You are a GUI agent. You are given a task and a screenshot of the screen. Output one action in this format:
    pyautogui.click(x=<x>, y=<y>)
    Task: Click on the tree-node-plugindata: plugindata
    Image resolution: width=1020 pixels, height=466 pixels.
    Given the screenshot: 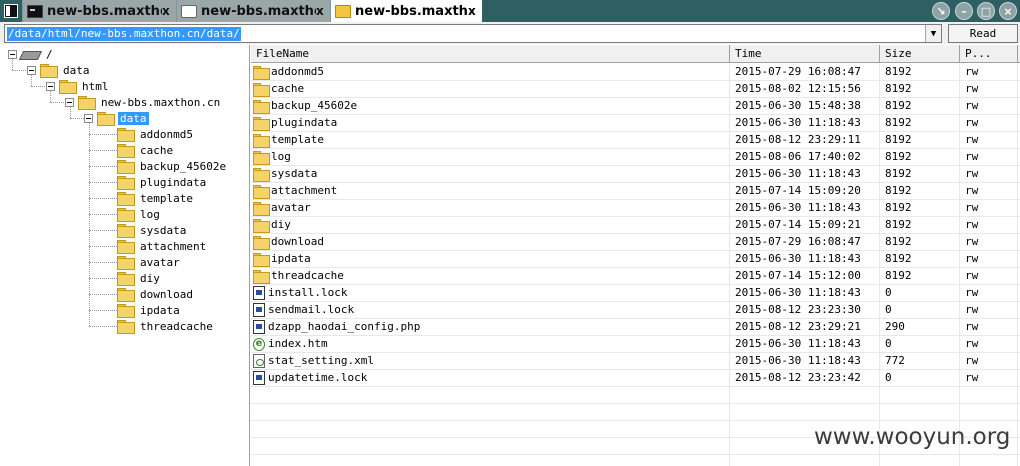 What is the action you would take?
    pyautogui.click(x=162, y=182)
    